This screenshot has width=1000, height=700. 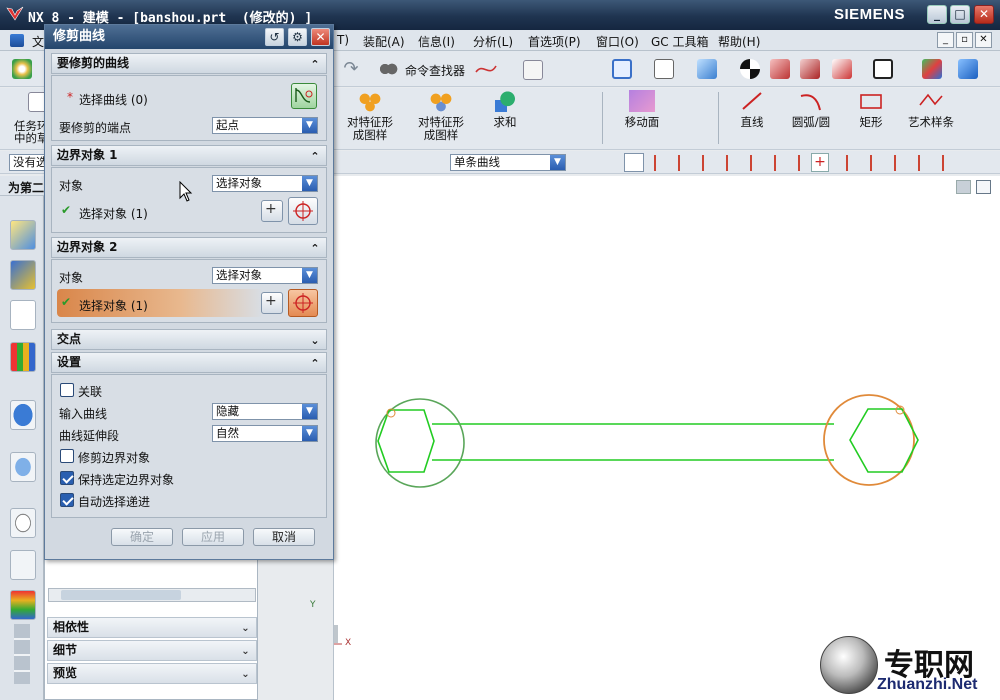 What do you see at coordinates (303, 303) in the screenshot?
I see `crosshair-select-active-icon` at bounding box center [303, 303].